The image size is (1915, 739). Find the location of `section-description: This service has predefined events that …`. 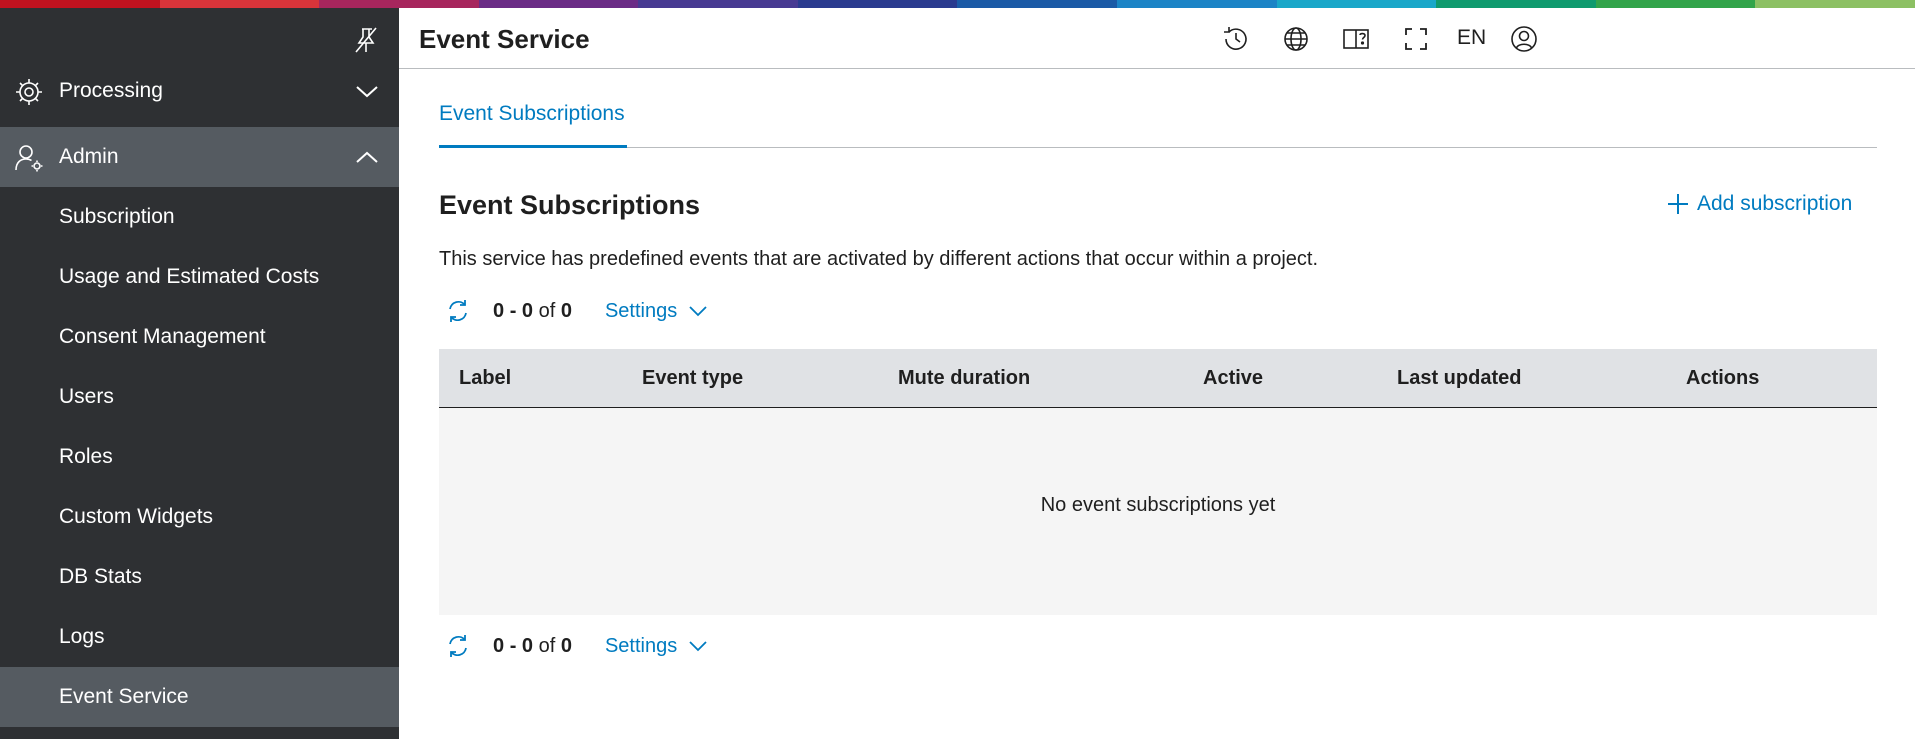

section-description: This service has predefined events that … is located at coordinates (878, 259).